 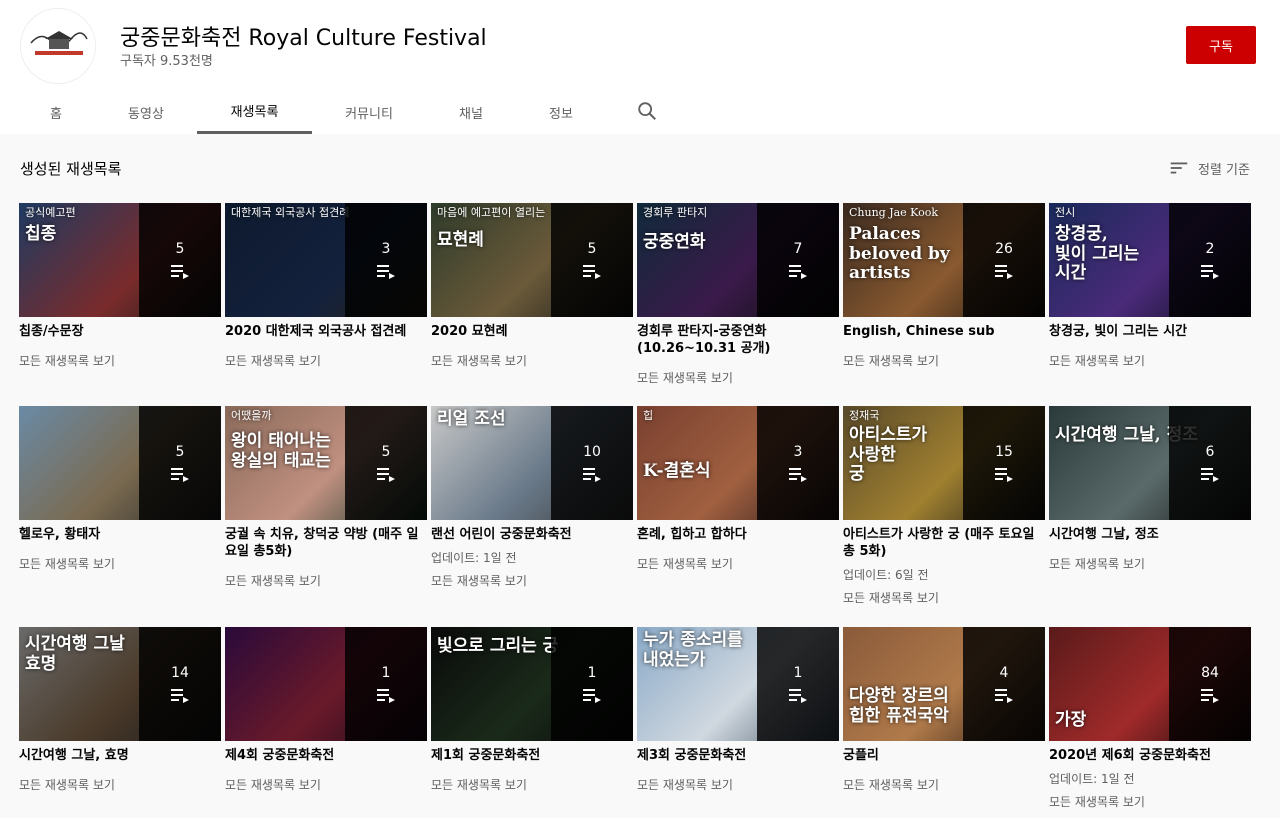 What do you see at coordinates (532, 684) in the screenshot?
I see `playlist-thumbnail: 빛으로 그리는 궁 1` at bounding box center [532, 684].